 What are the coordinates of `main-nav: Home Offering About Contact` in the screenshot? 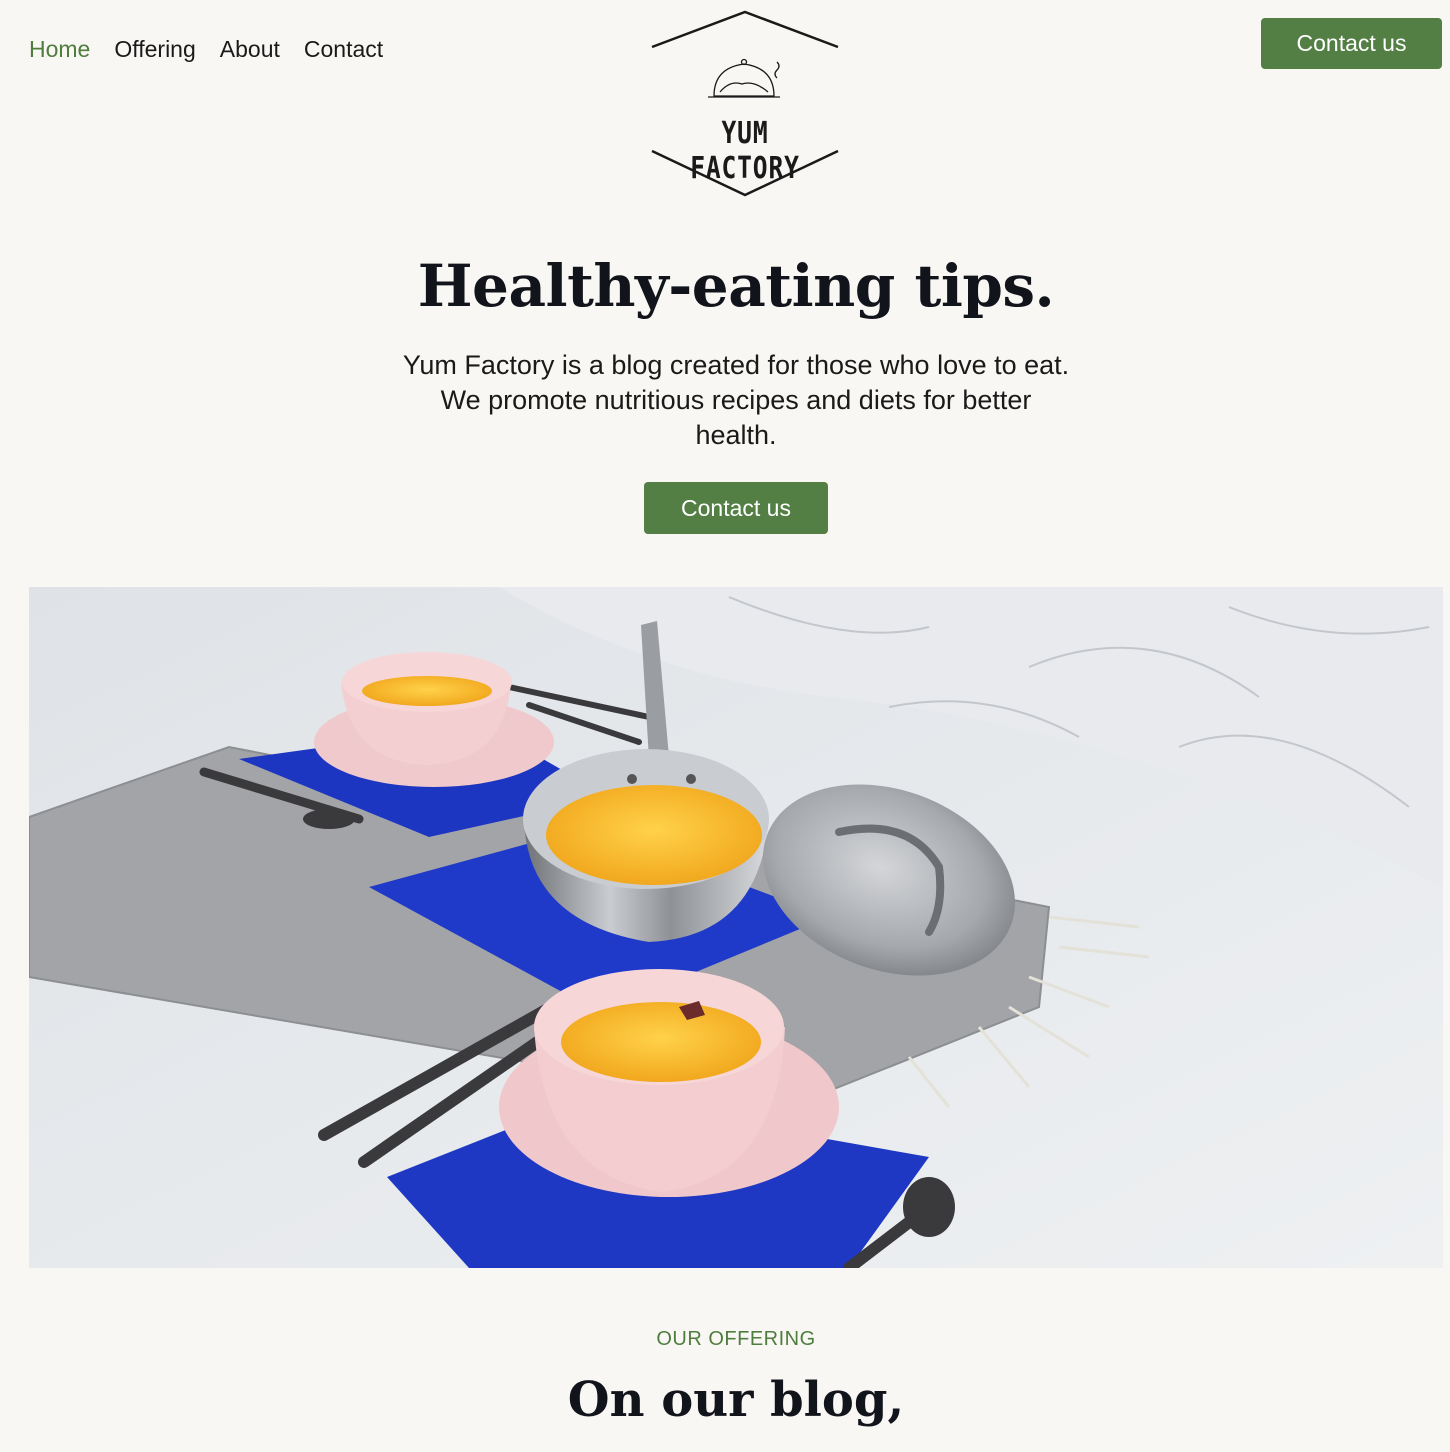 It's located at (206, 49).